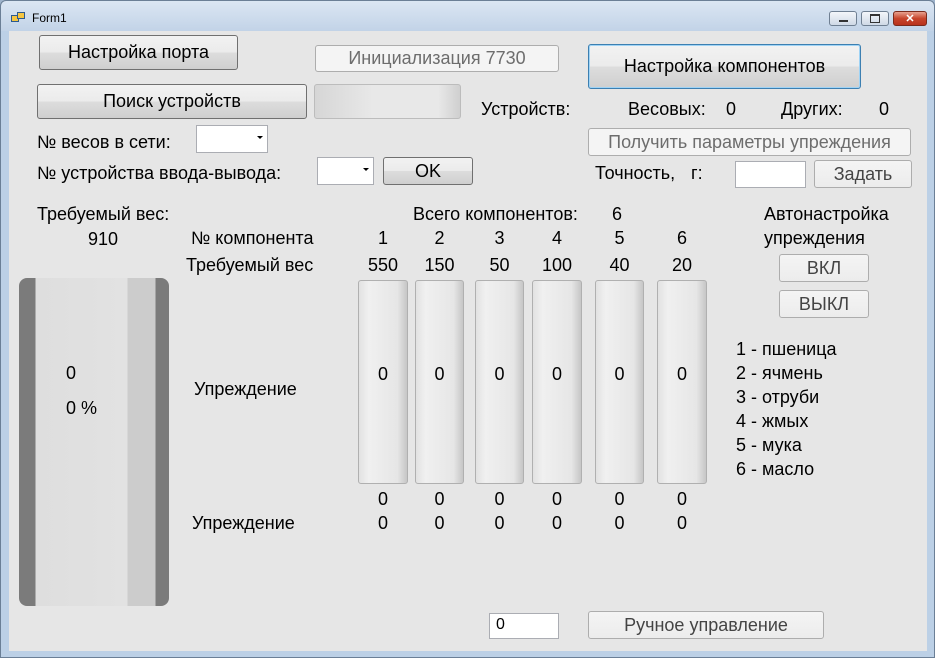  Describe the element at coordinates (437, 58) in the screenshot. I see `init-7730-button: Инициализация 7730` at that location.